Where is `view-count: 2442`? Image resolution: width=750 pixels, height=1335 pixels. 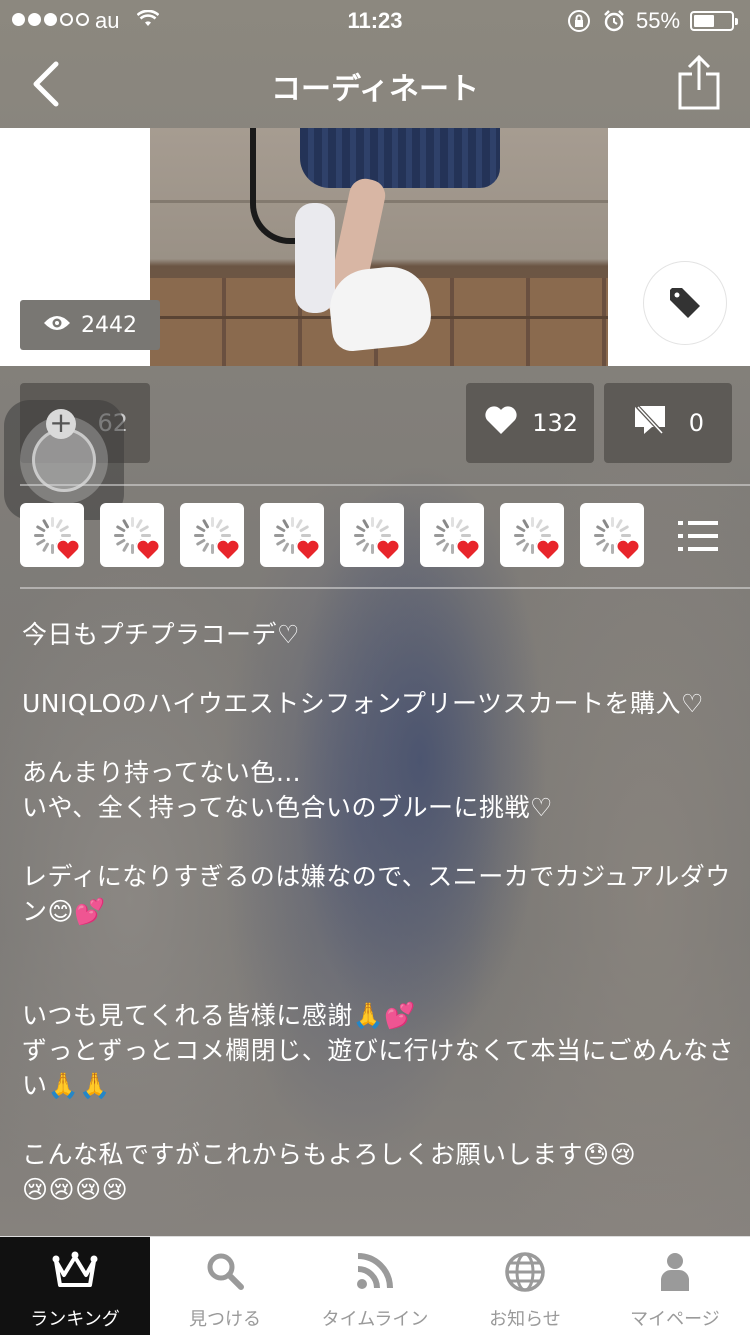
view-count: 2442 is located at coordinates (109, 325).